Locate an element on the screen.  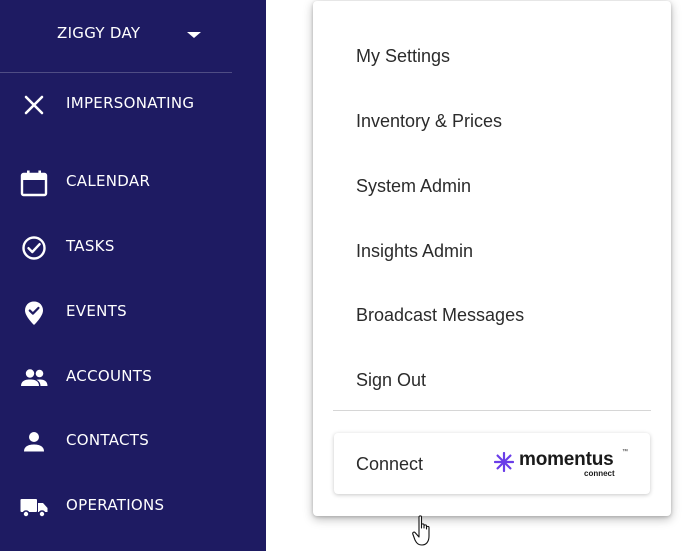
logo-word: momentus is located at coordinates (566, 459).